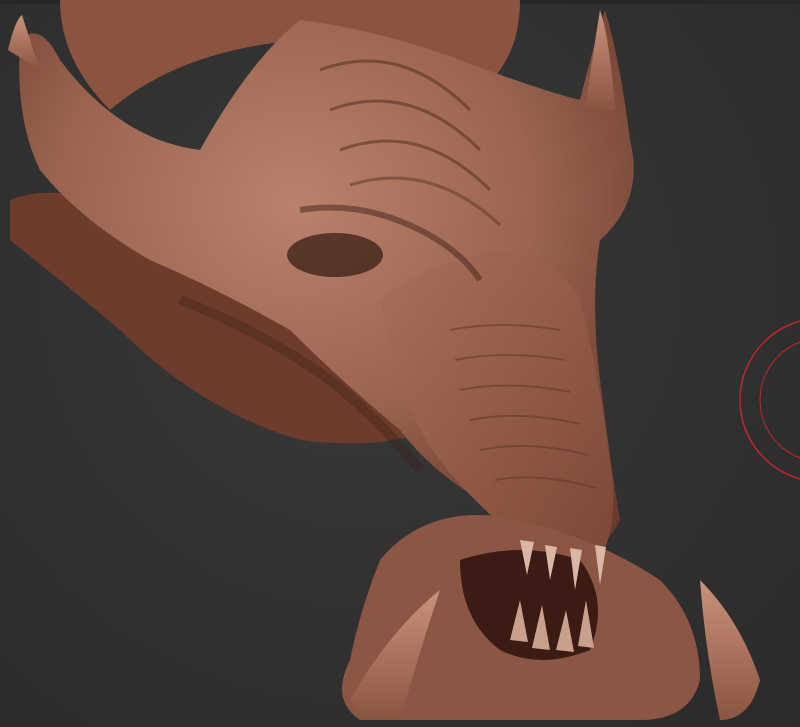  Describe the element at coordinates (335, 255) in the screenshot. I see `eye-socket` at that location.